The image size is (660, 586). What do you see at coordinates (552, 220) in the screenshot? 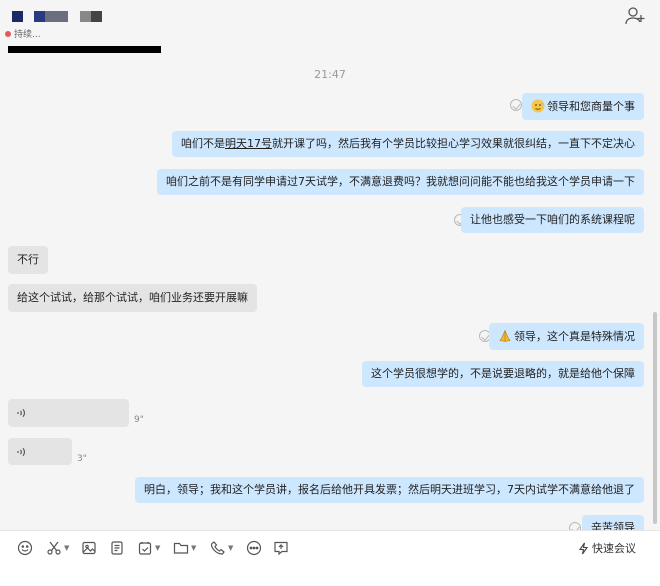
I see `message-bubble-outgoing: 让他也感受一下咱们的系统课程呢` at bounding box center [552, 220].